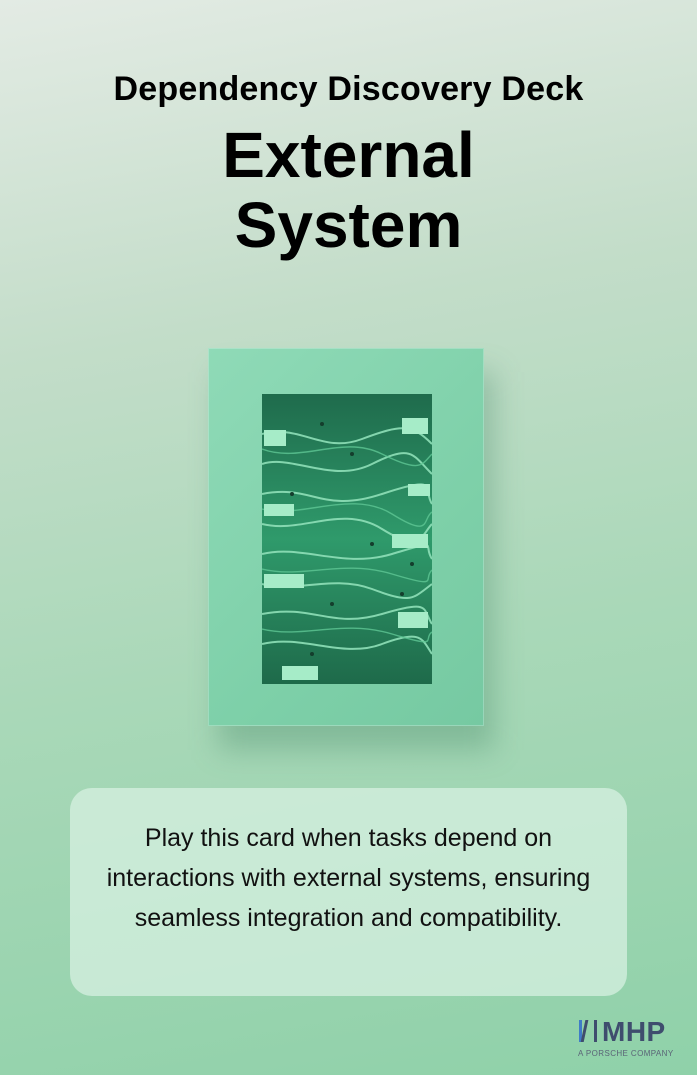  What do you see at coordinates (348, 89) in the screenshot?
I see `deck-title: Dependency Discovery Deck` at bounding box center [348, 89].